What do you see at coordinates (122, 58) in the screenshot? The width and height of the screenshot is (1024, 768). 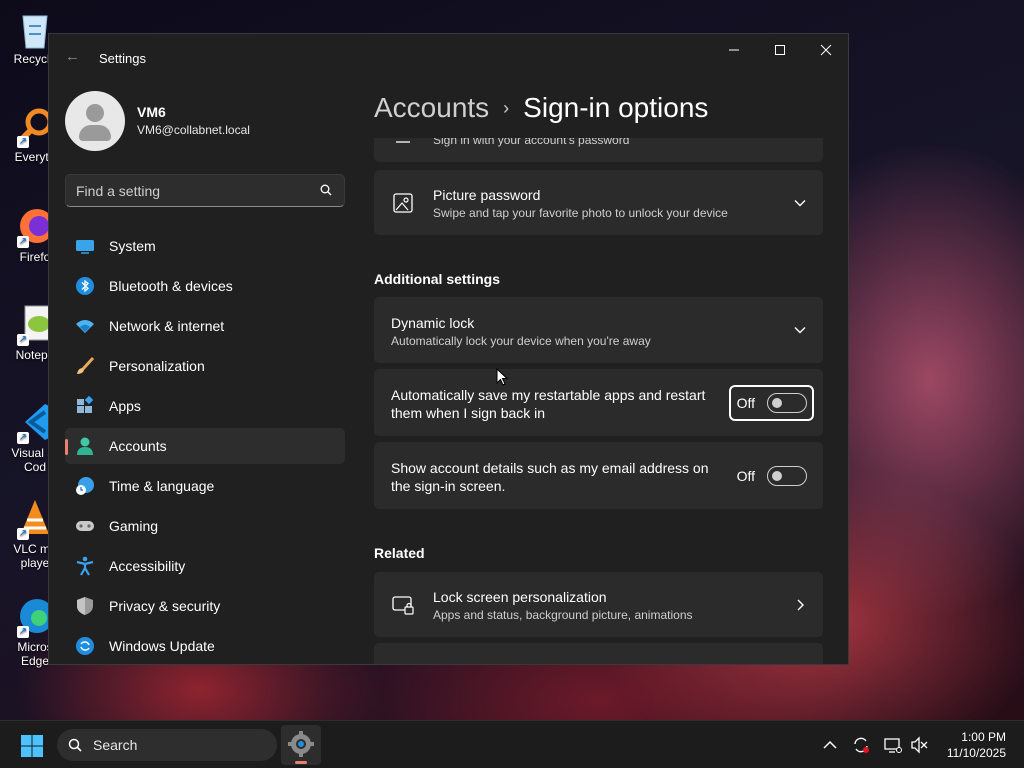 I see `window-title: Settings` at bounding box center [122, 58].